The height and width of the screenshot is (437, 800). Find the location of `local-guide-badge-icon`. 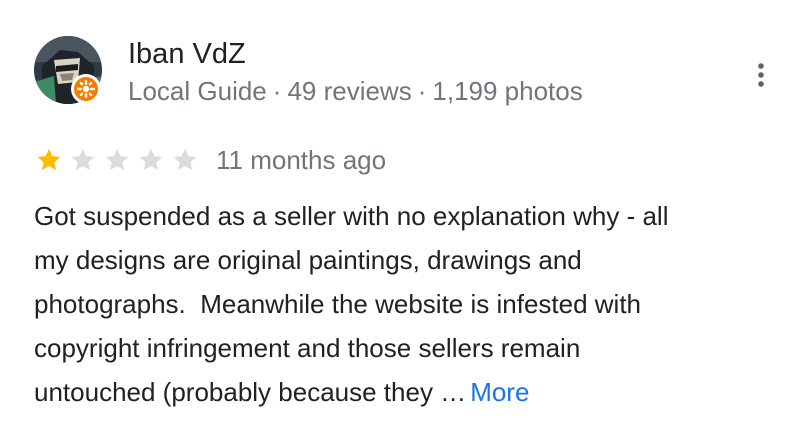

local-guide-badge-icon is located at coordinates (86, 89).